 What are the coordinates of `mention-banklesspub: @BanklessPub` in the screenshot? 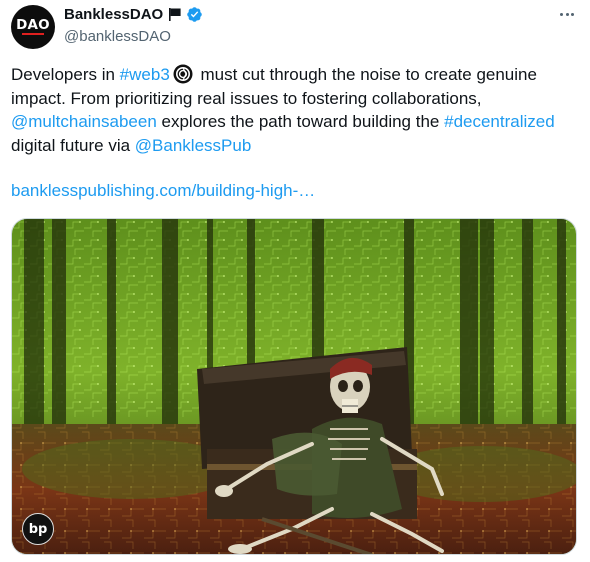 It's located at (193, 145).